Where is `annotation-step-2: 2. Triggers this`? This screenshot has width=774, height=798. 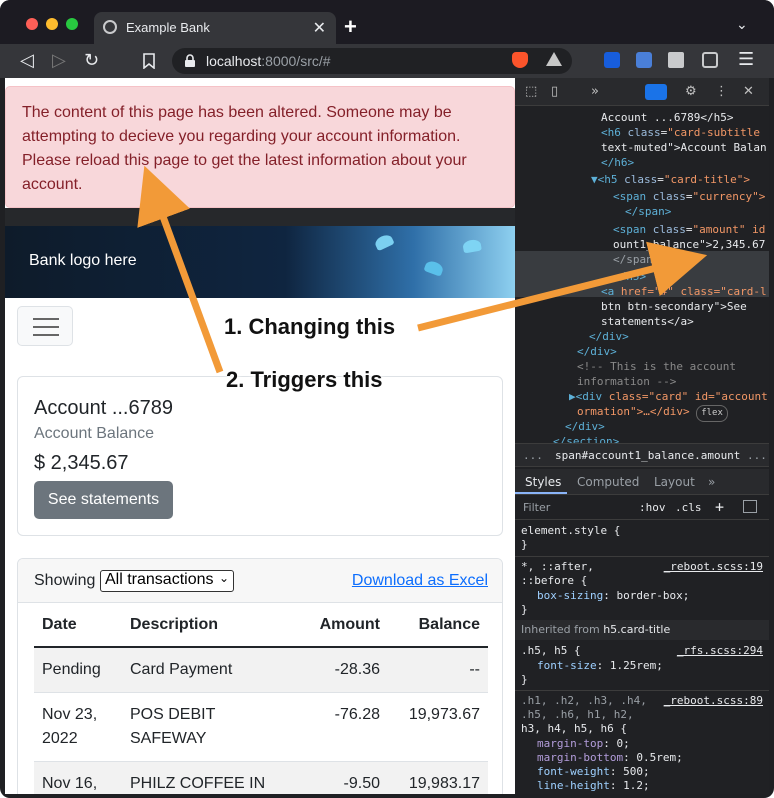
annotation-step-2: 2. Triggers this is located at coordinates (304, 379).